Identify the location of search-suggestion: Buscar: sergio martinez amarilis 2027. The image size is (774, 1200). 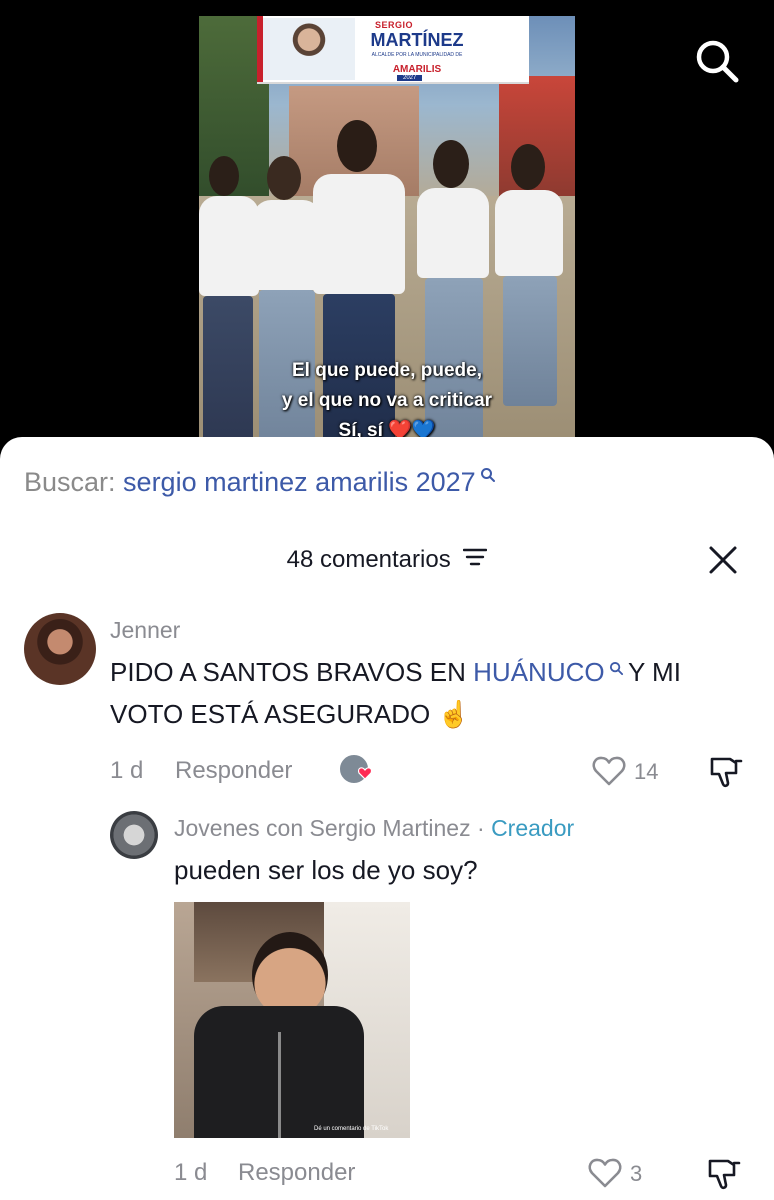
(260, 482).